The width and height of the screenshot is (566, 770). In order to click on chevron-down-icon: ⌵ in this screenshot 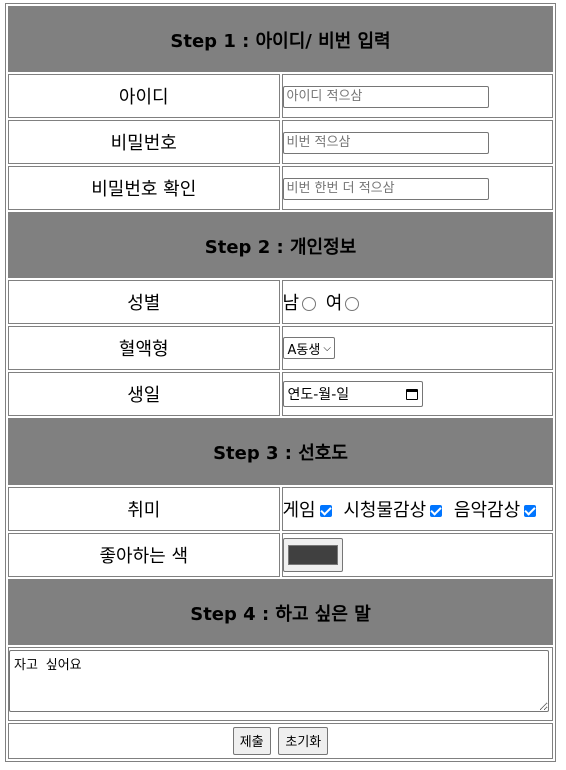, I will do `click(327, 348)`.